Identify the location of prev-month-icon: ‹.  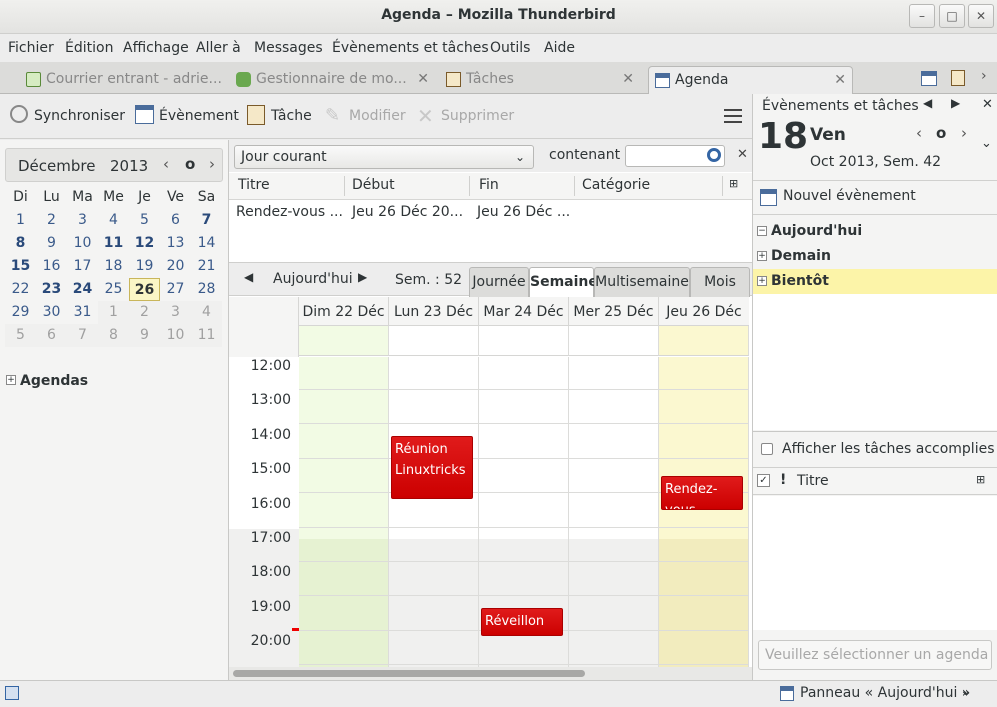
(166, 164).